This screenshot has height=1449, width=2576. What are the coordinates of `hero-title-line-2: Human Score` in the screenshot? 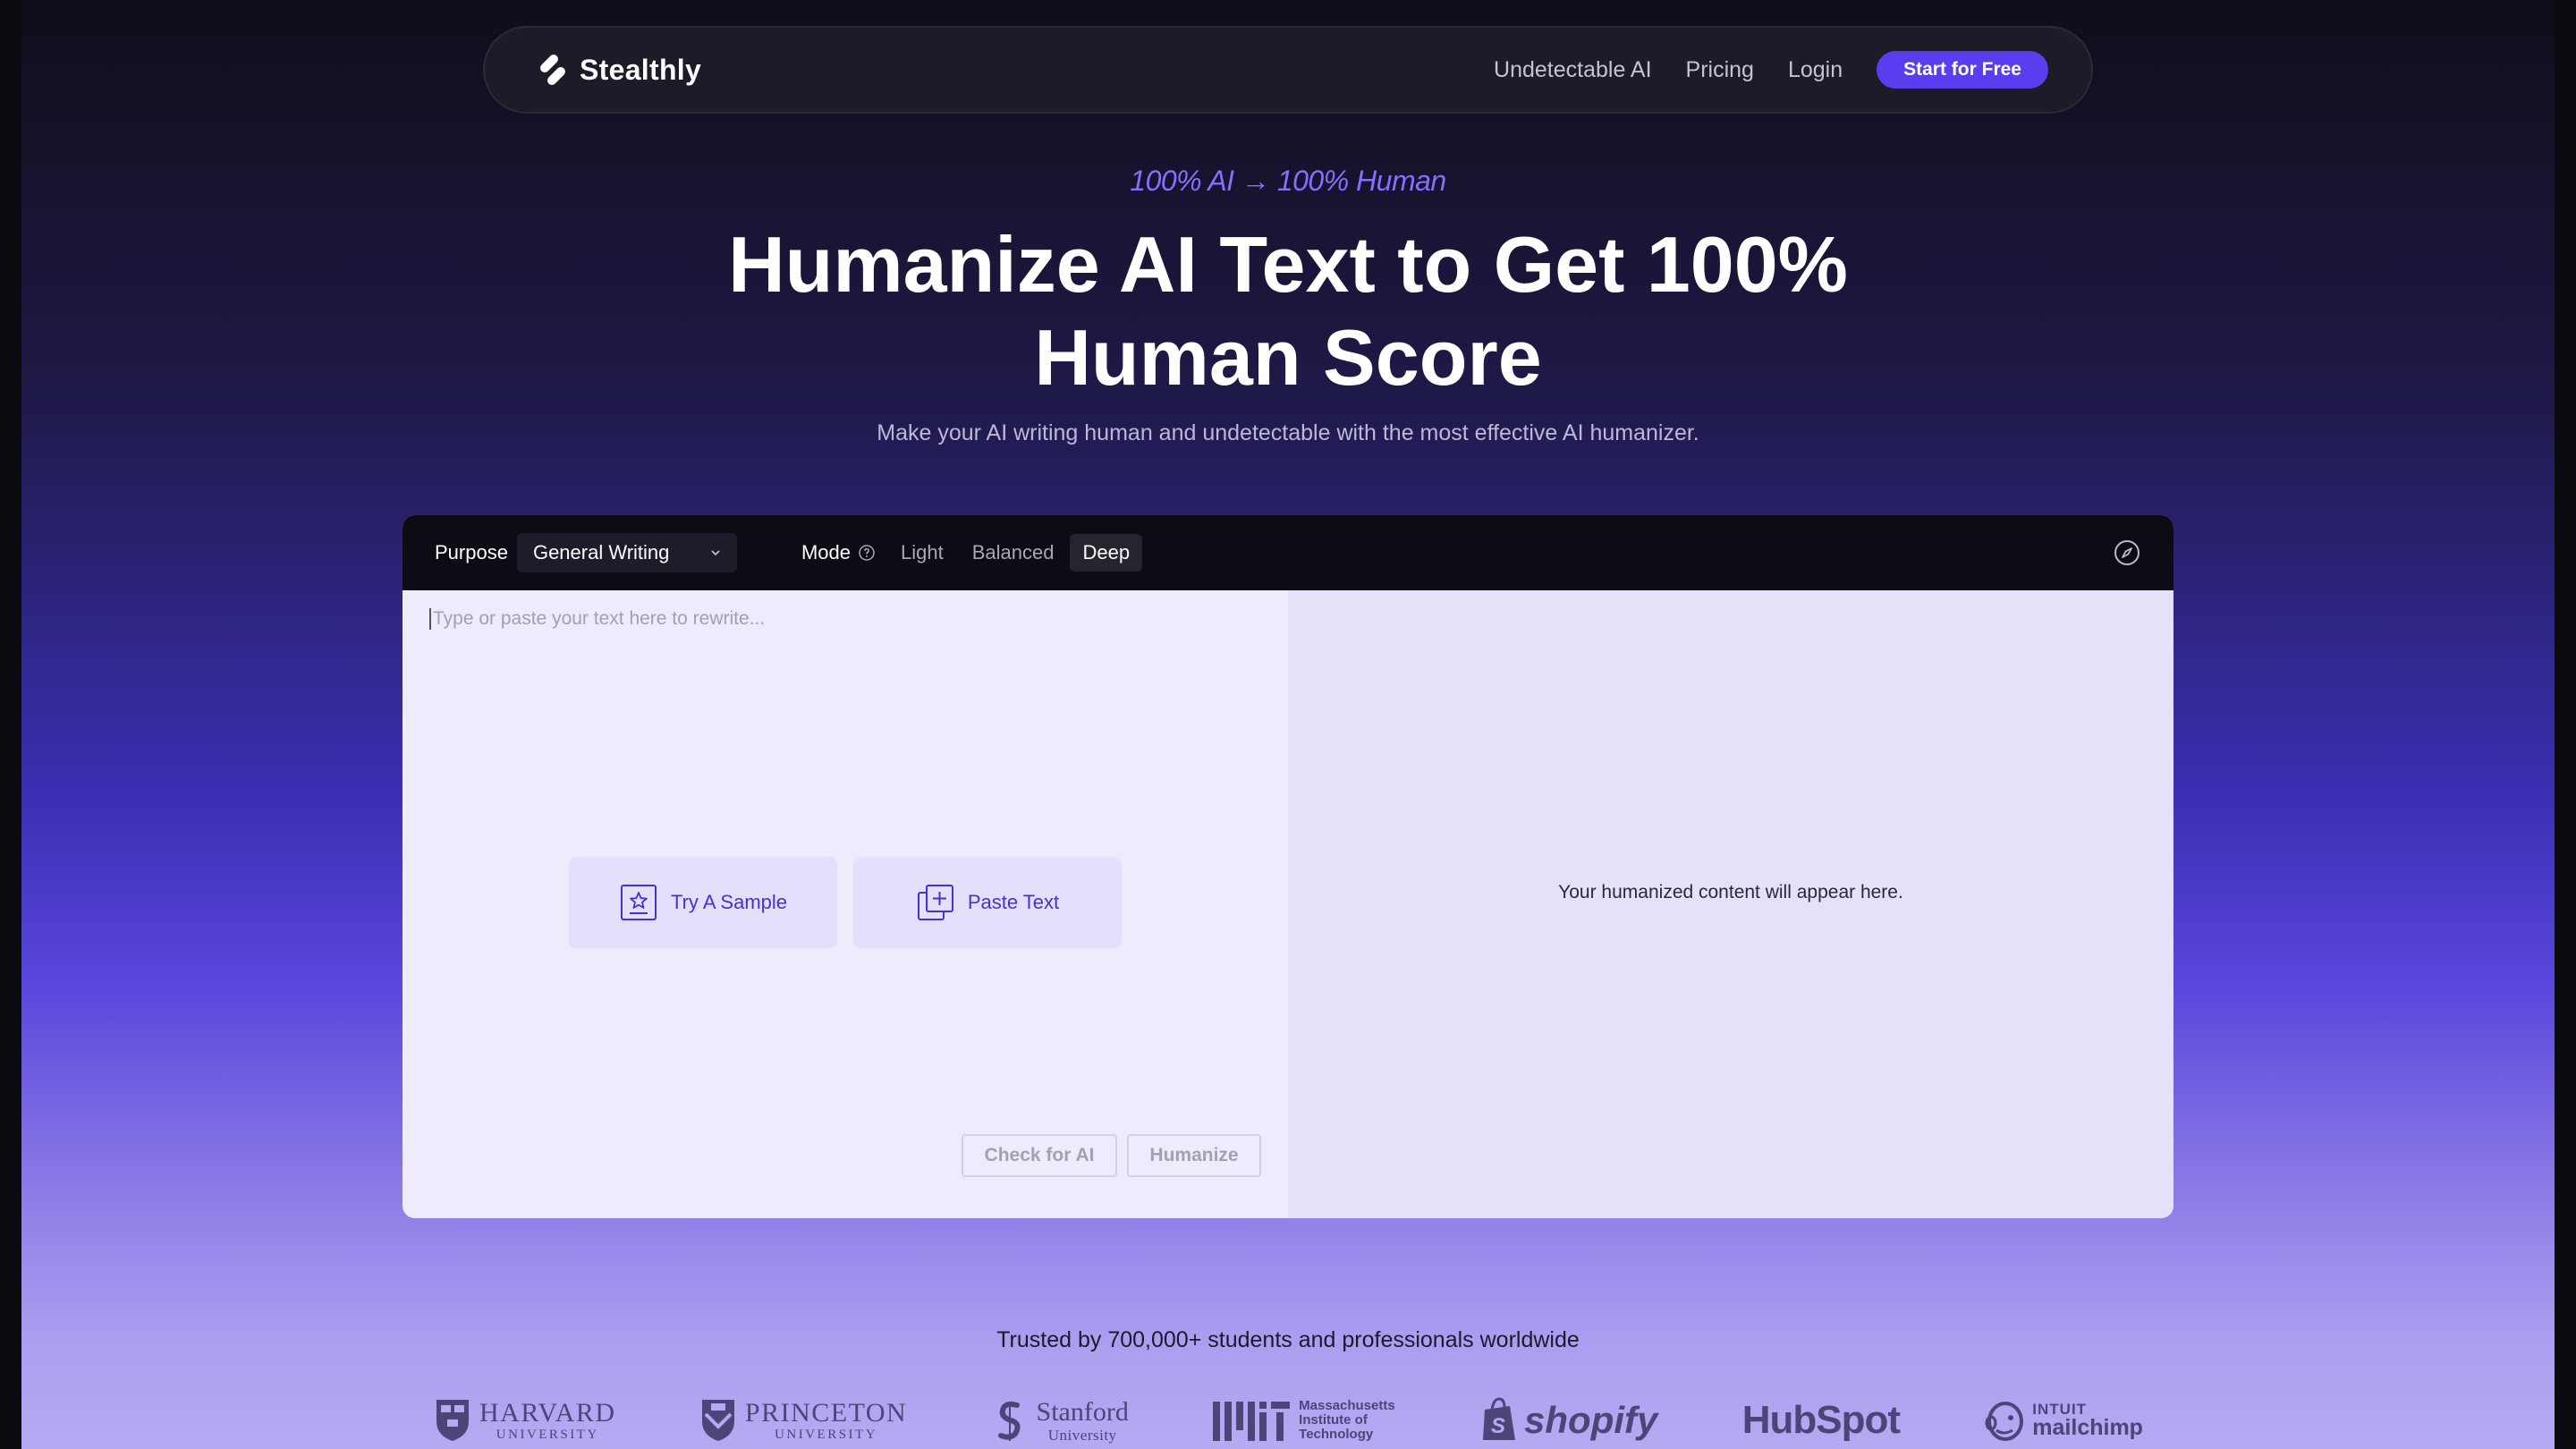 It's located at (1288, 357).